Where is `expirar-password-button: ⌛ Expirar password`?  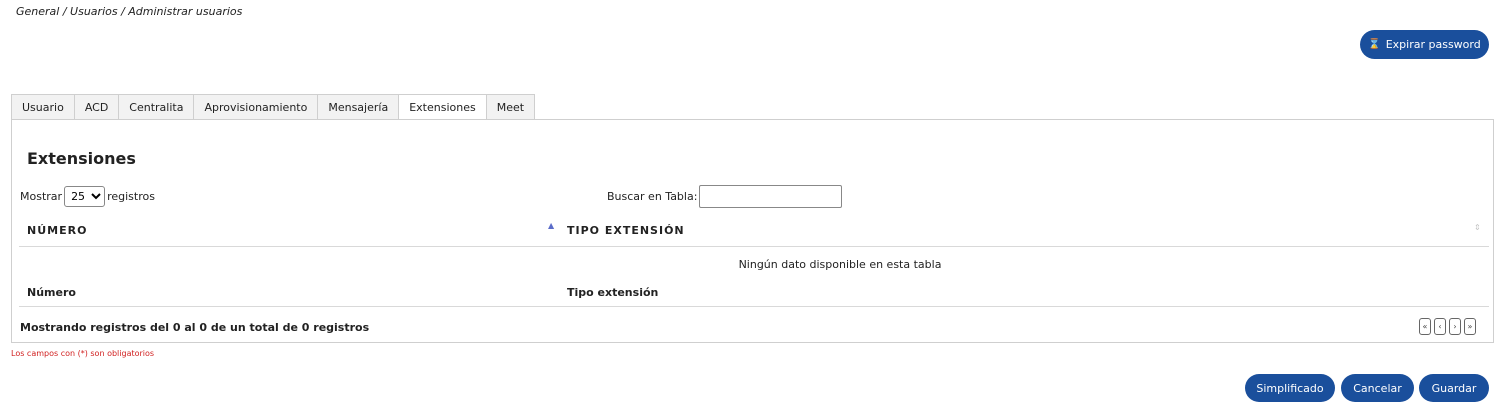
expirar-password-button: ⌛ Expirar password is located at coordinates (1424, 44).